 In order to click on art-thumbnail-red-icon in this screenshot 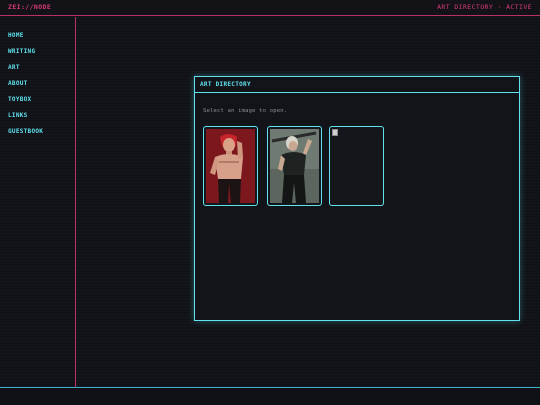, I will do `click(230, 166)`.